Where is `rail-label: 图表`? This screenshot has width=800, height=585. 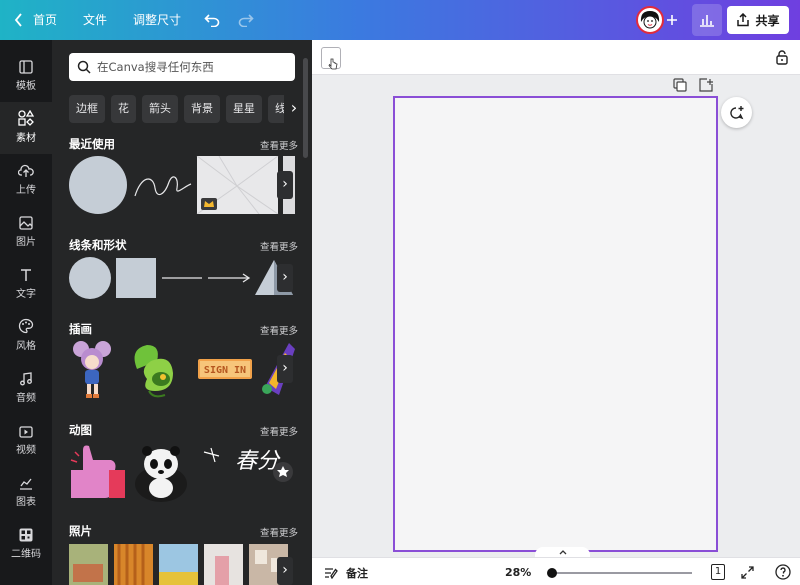 rail-label: 图表 is located at coordinates (26, 502).